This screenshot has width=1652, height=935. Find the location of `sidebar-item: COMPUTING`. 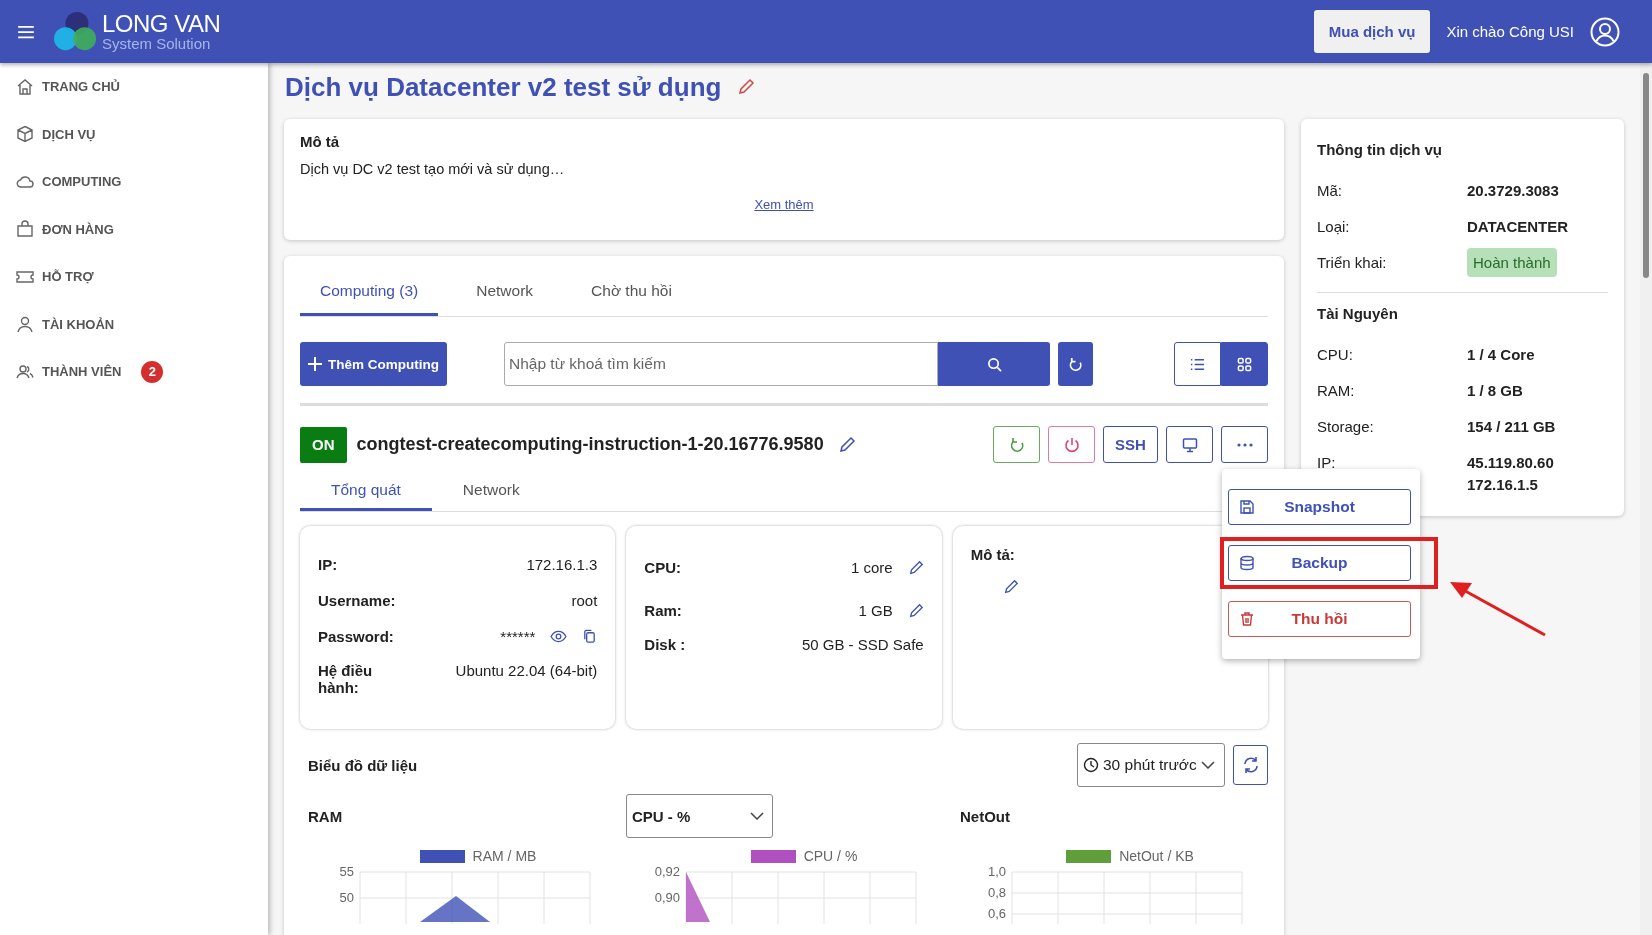

sidebar-item: COMPUTING is located at coordinates (134, 182).